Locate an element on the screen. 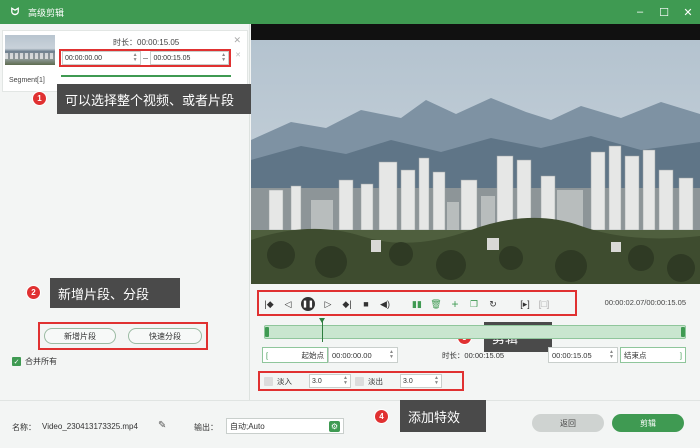 This screenshot has width=700, height=448. file-name-label: 名称： is located at coordinates (24, 427).